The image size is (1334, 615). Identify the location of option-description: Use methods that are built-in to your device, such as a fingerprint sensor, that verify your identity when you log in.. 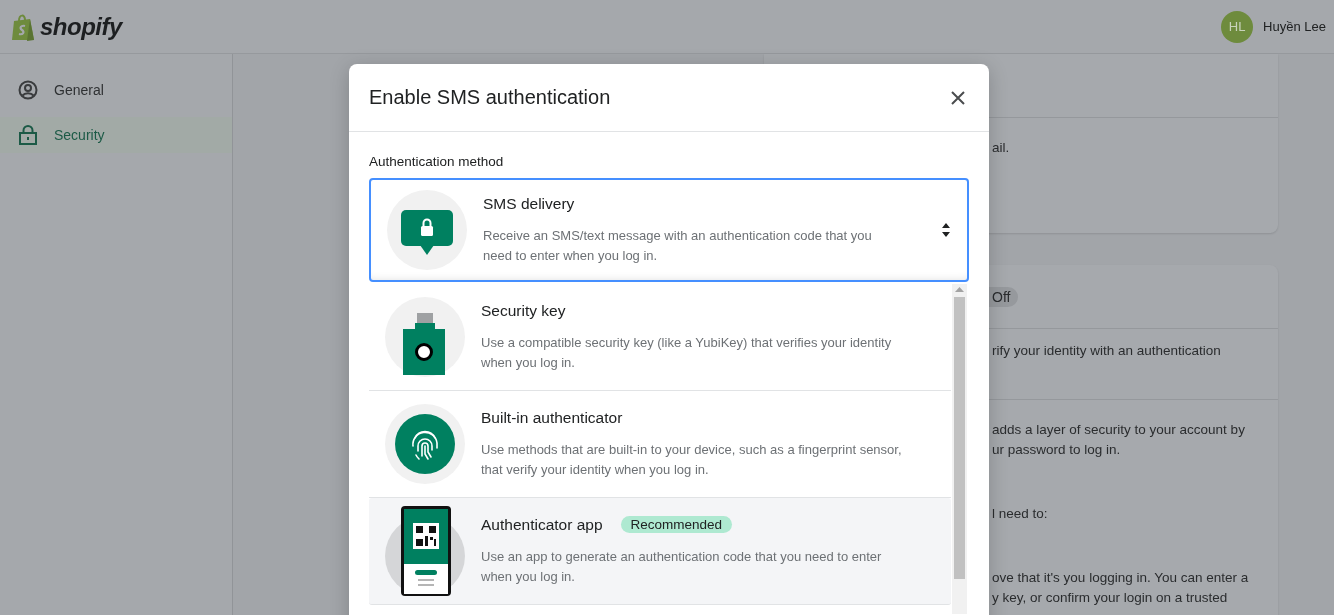
(692, 459).